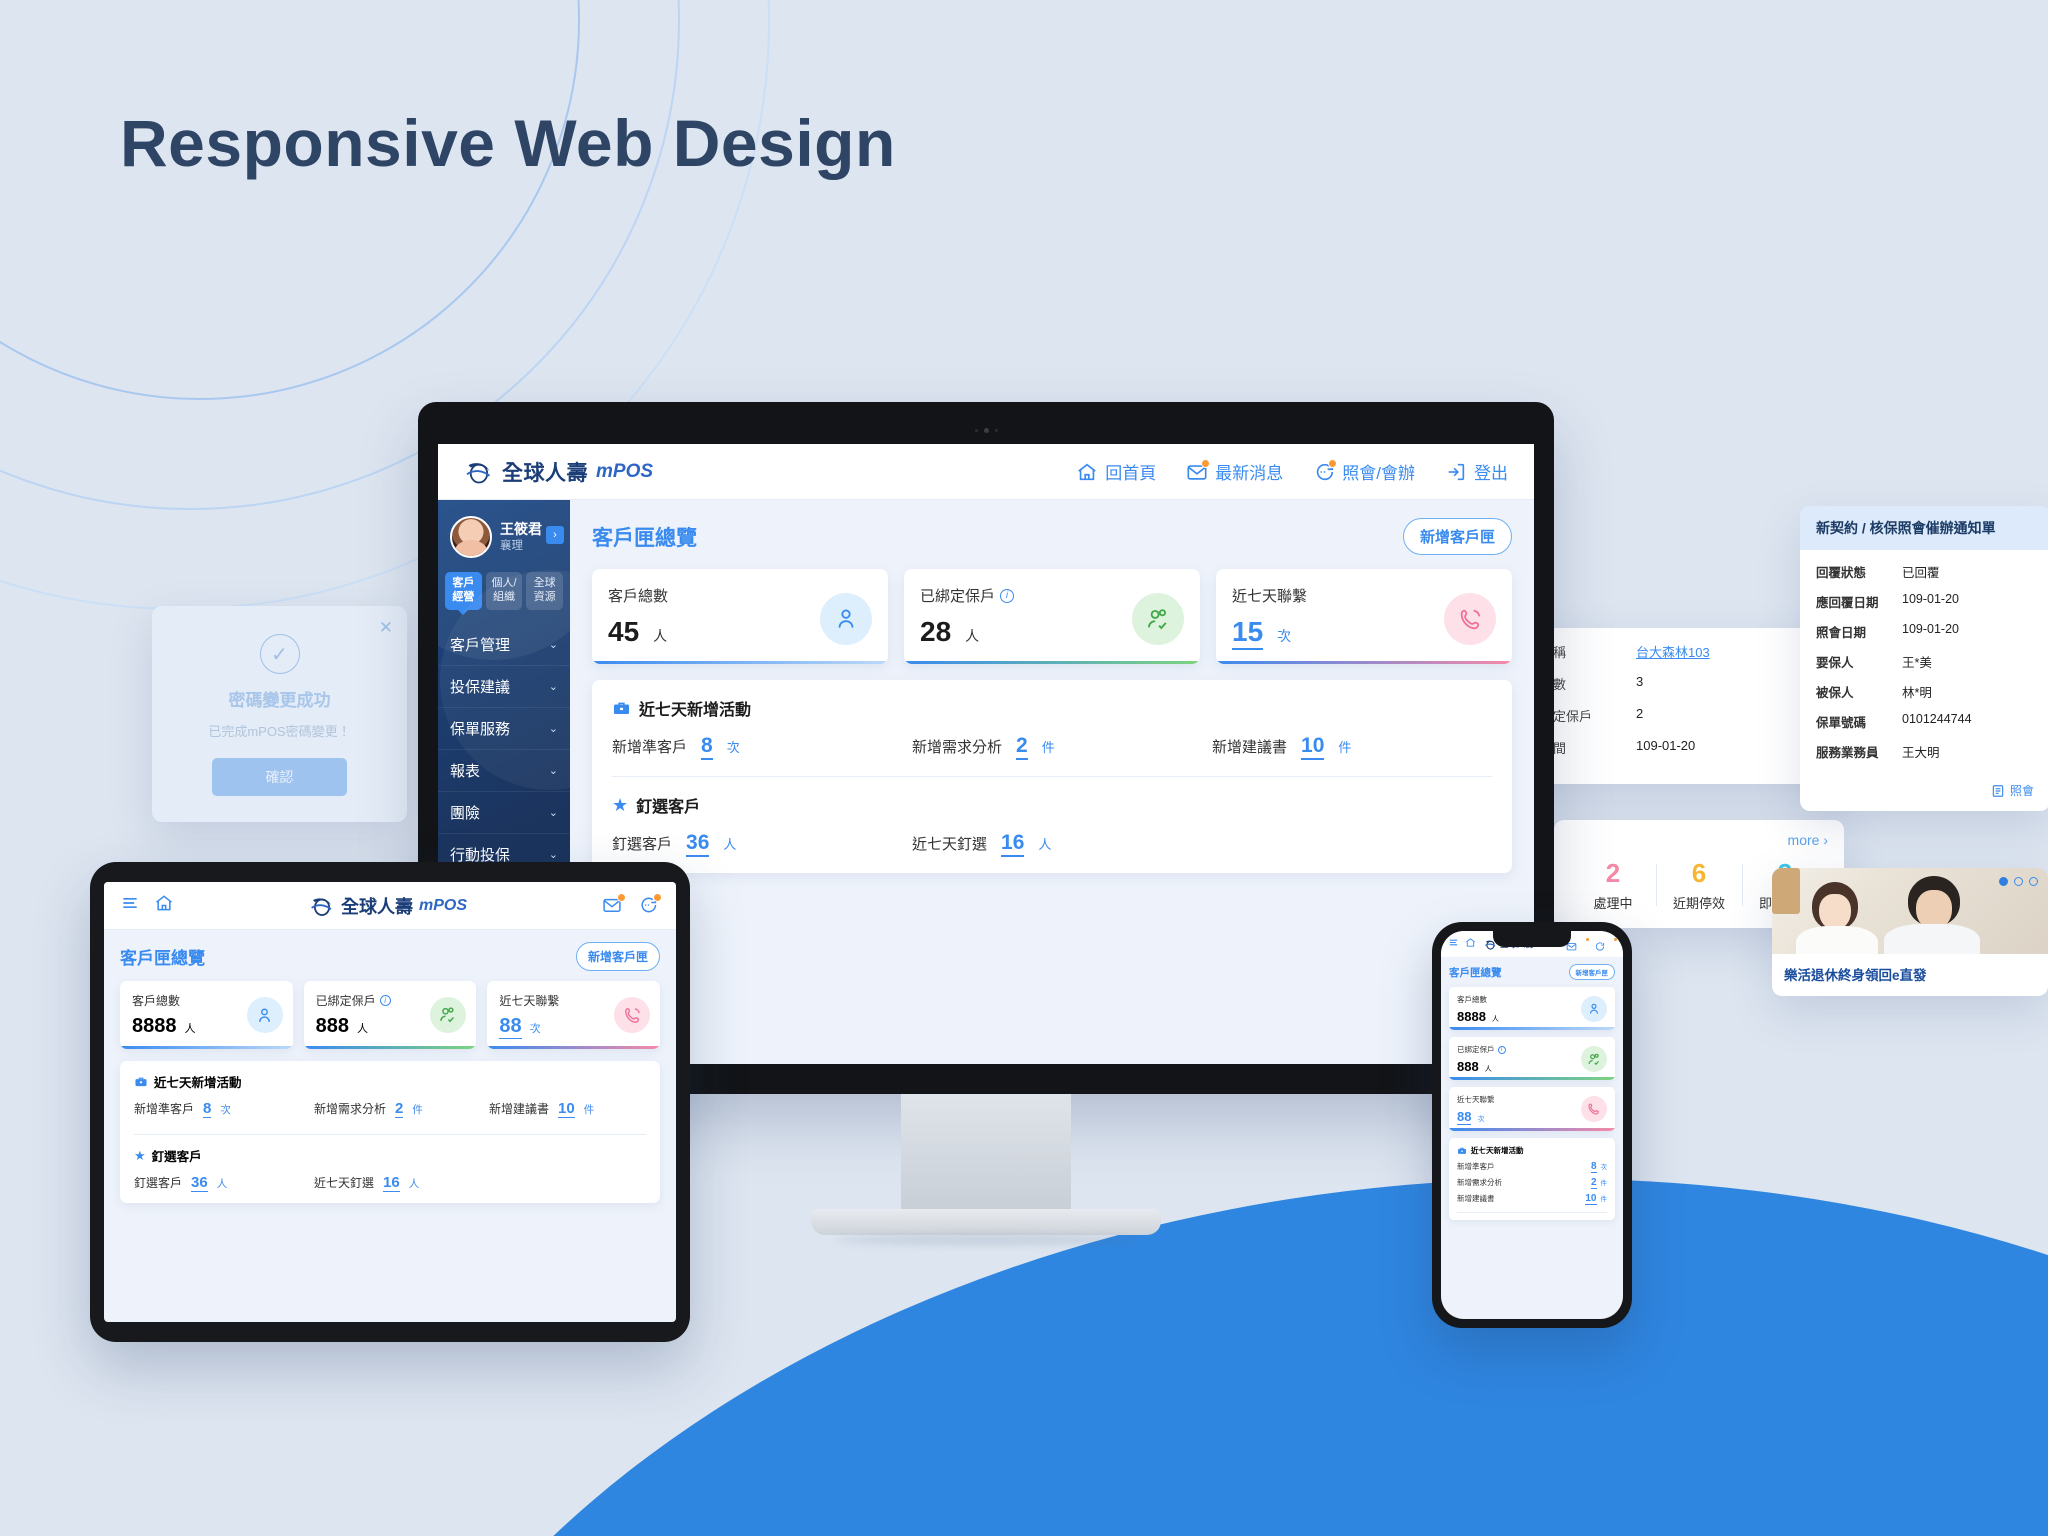 The image size is (2048, 1536). What do you see at coordinates (279, 700) in the screenshot?
I see `dialog-title: 密碼變更成功` at bounding box center [279, 700].